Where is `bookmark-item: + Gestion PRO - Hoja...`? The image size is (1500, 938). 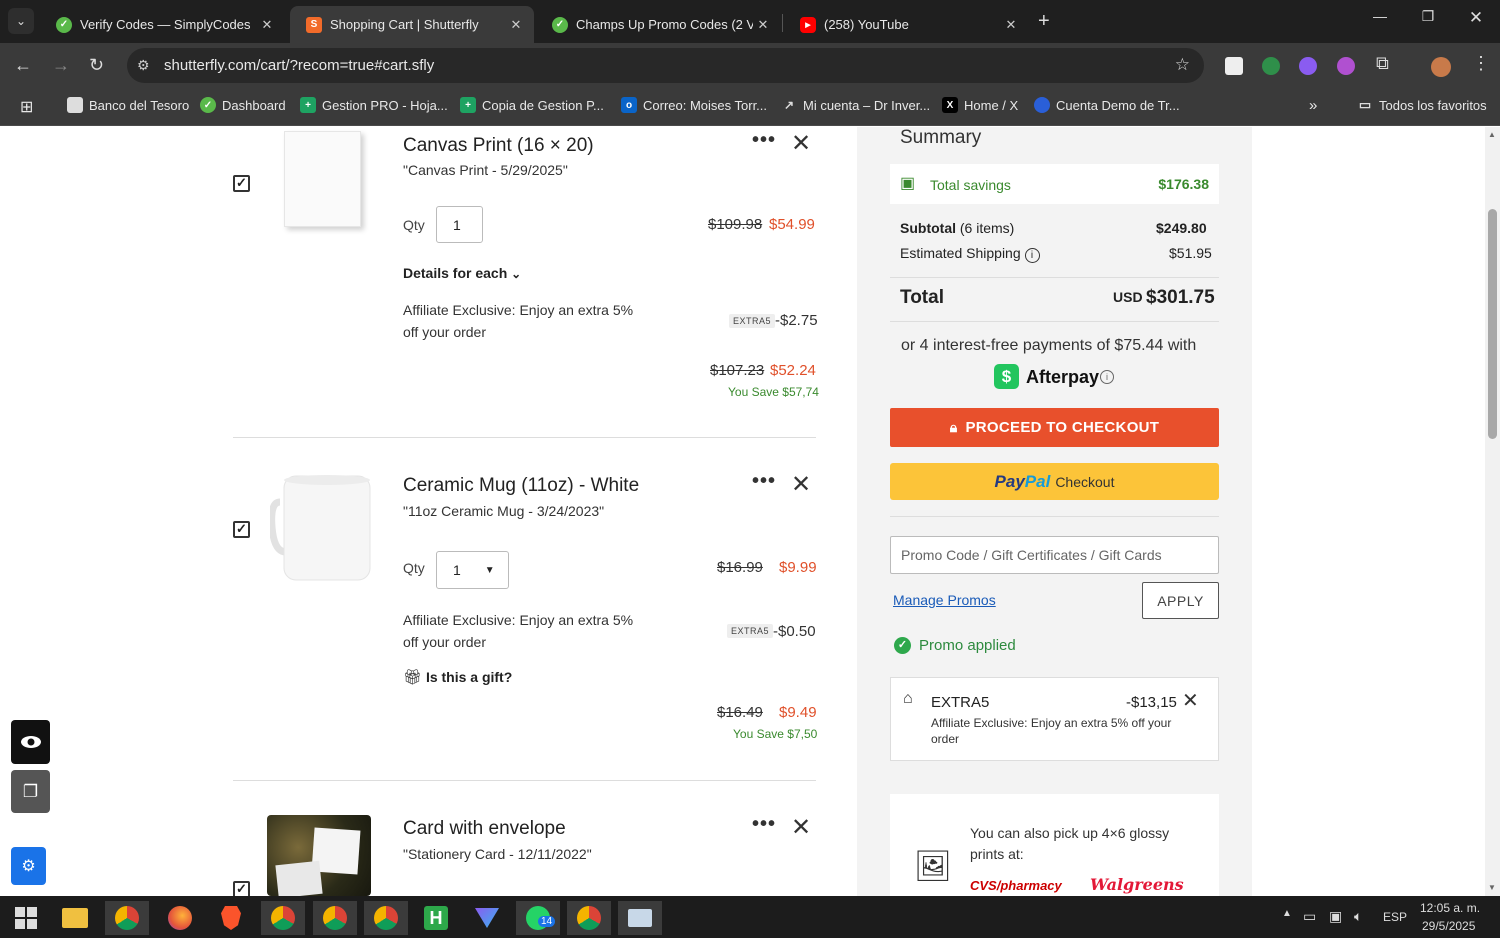
bookmark-item: + Gestion PRO - Hoja... is located at coordinates (374, 105).